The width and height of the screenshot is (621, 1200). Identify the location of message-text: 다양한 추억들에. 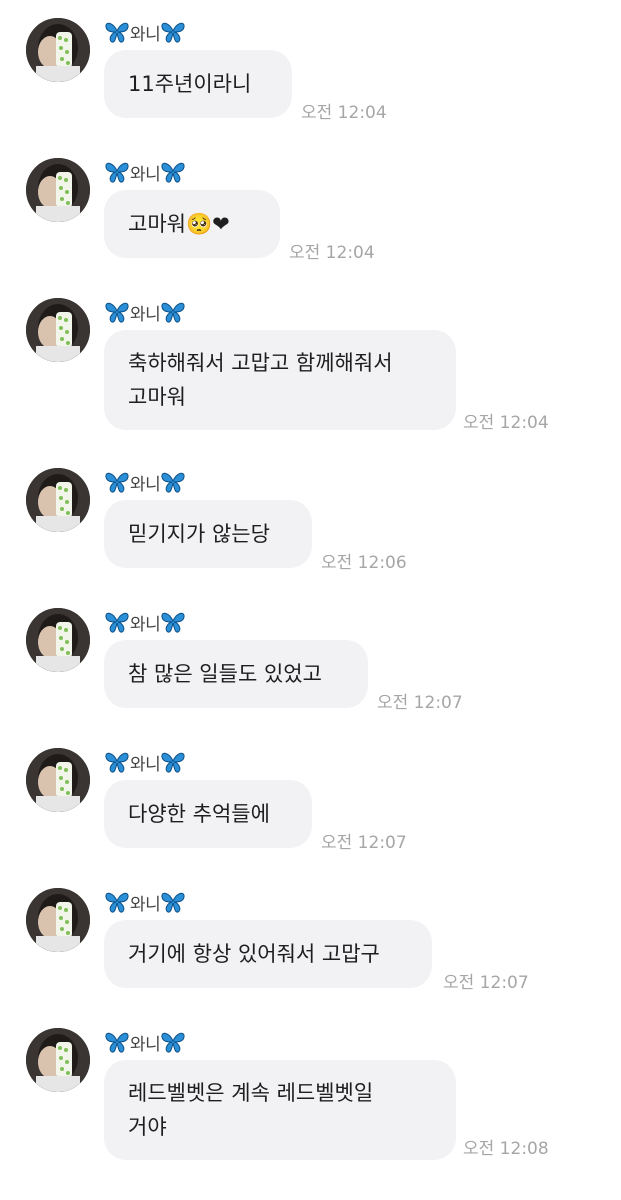
(199, 814).